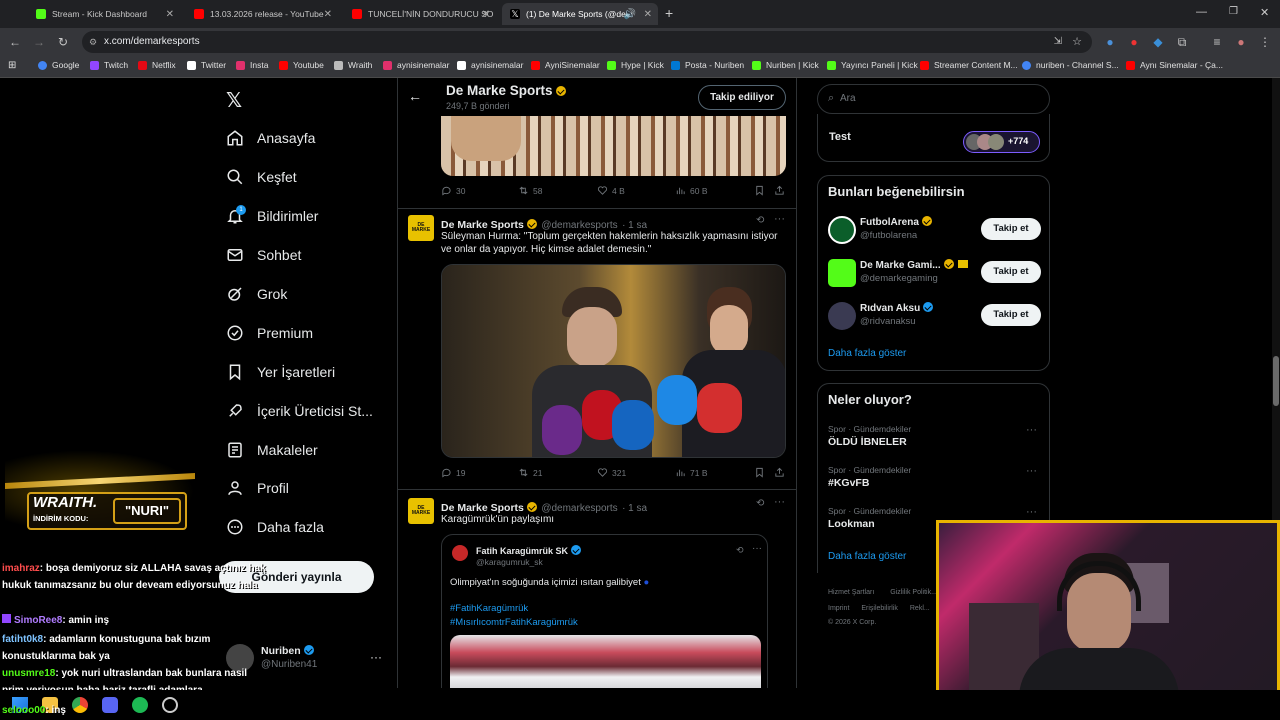 The image size is (1280, 720). I want to click on tab-demarke-sports: 𝕏 (1) De Marke Sports (@dem 🔊 ✕, so click(580, 14).